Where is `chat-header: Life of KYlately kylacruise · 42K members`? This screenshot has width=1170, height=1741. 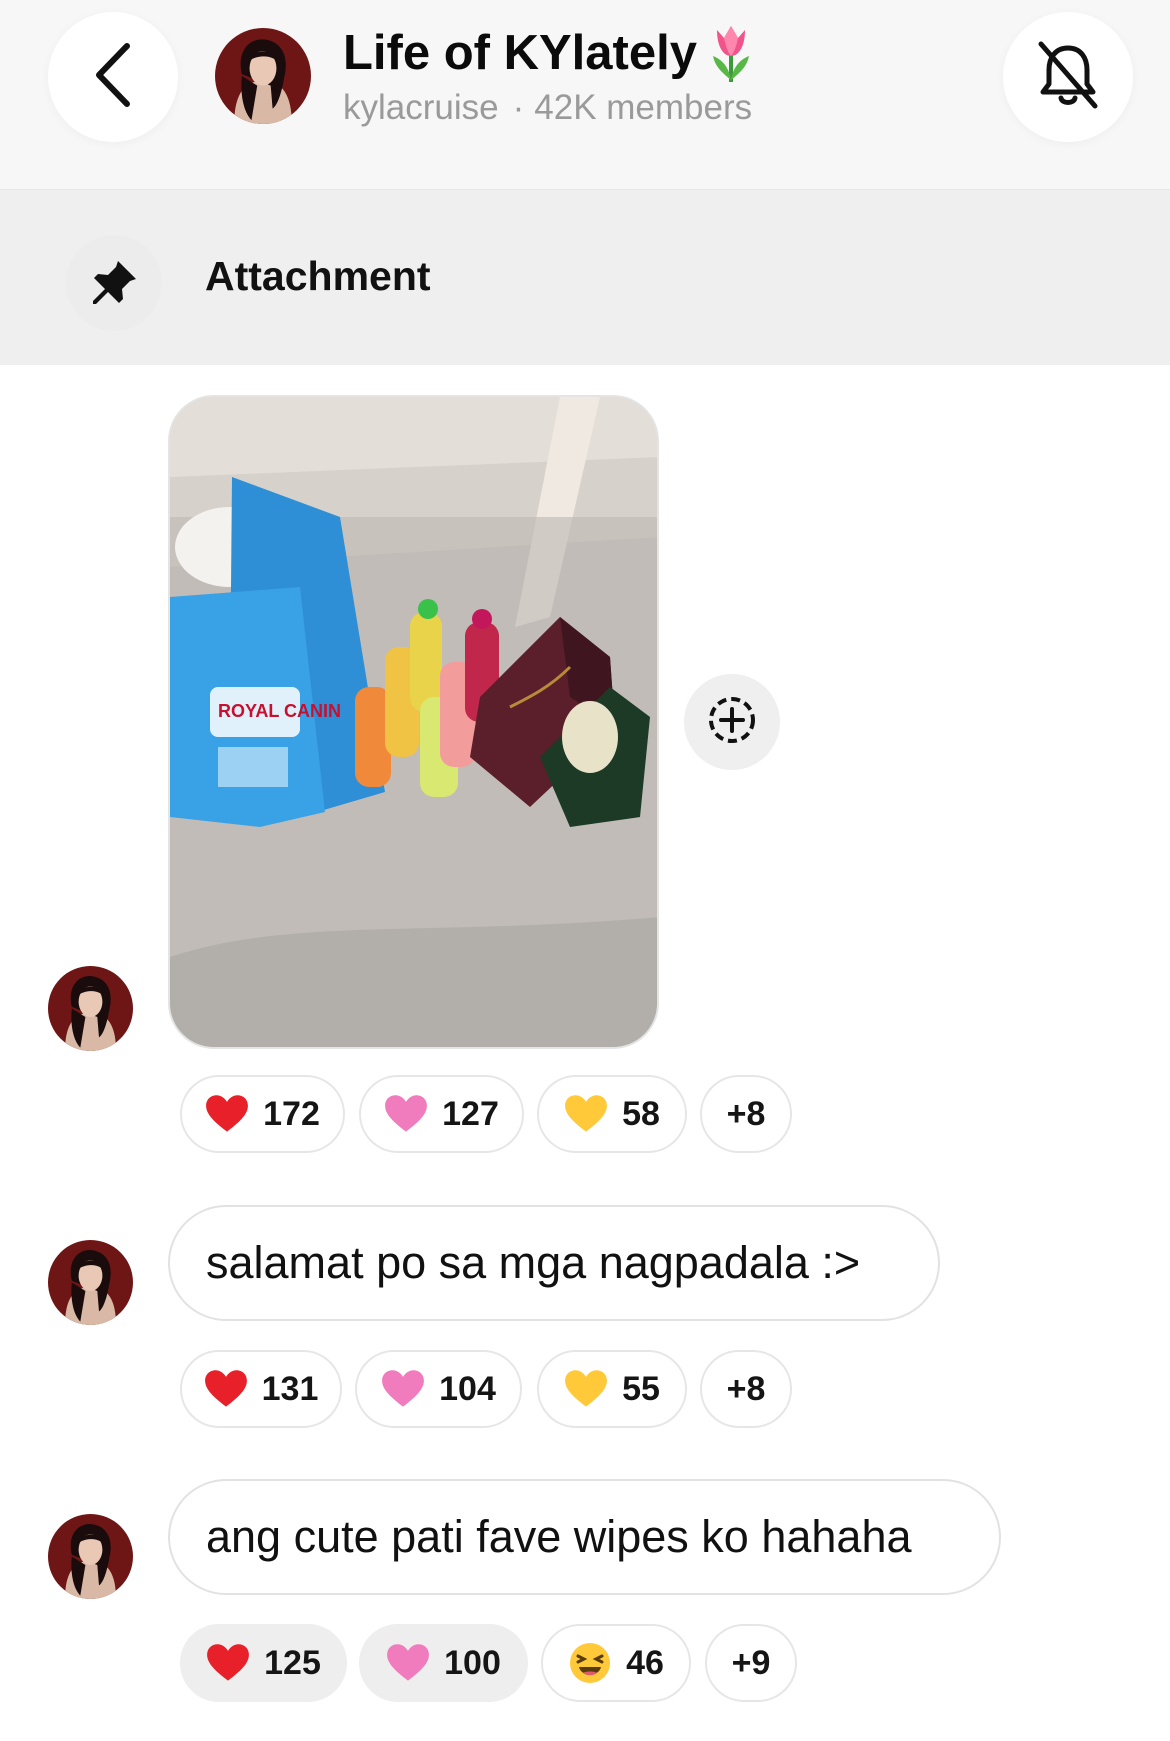 chat-header: Life of KYlately kylacruise · 42K members is located at coordinates (585, 95).